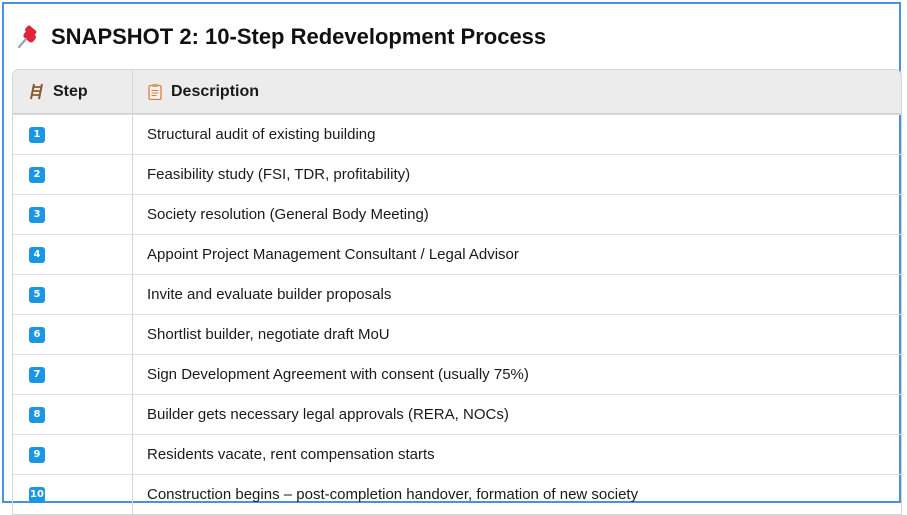  What do you see at coordinates (73, 214) in the screenshot?
I see `step-cell: 3` at bounding box center [73, 214].